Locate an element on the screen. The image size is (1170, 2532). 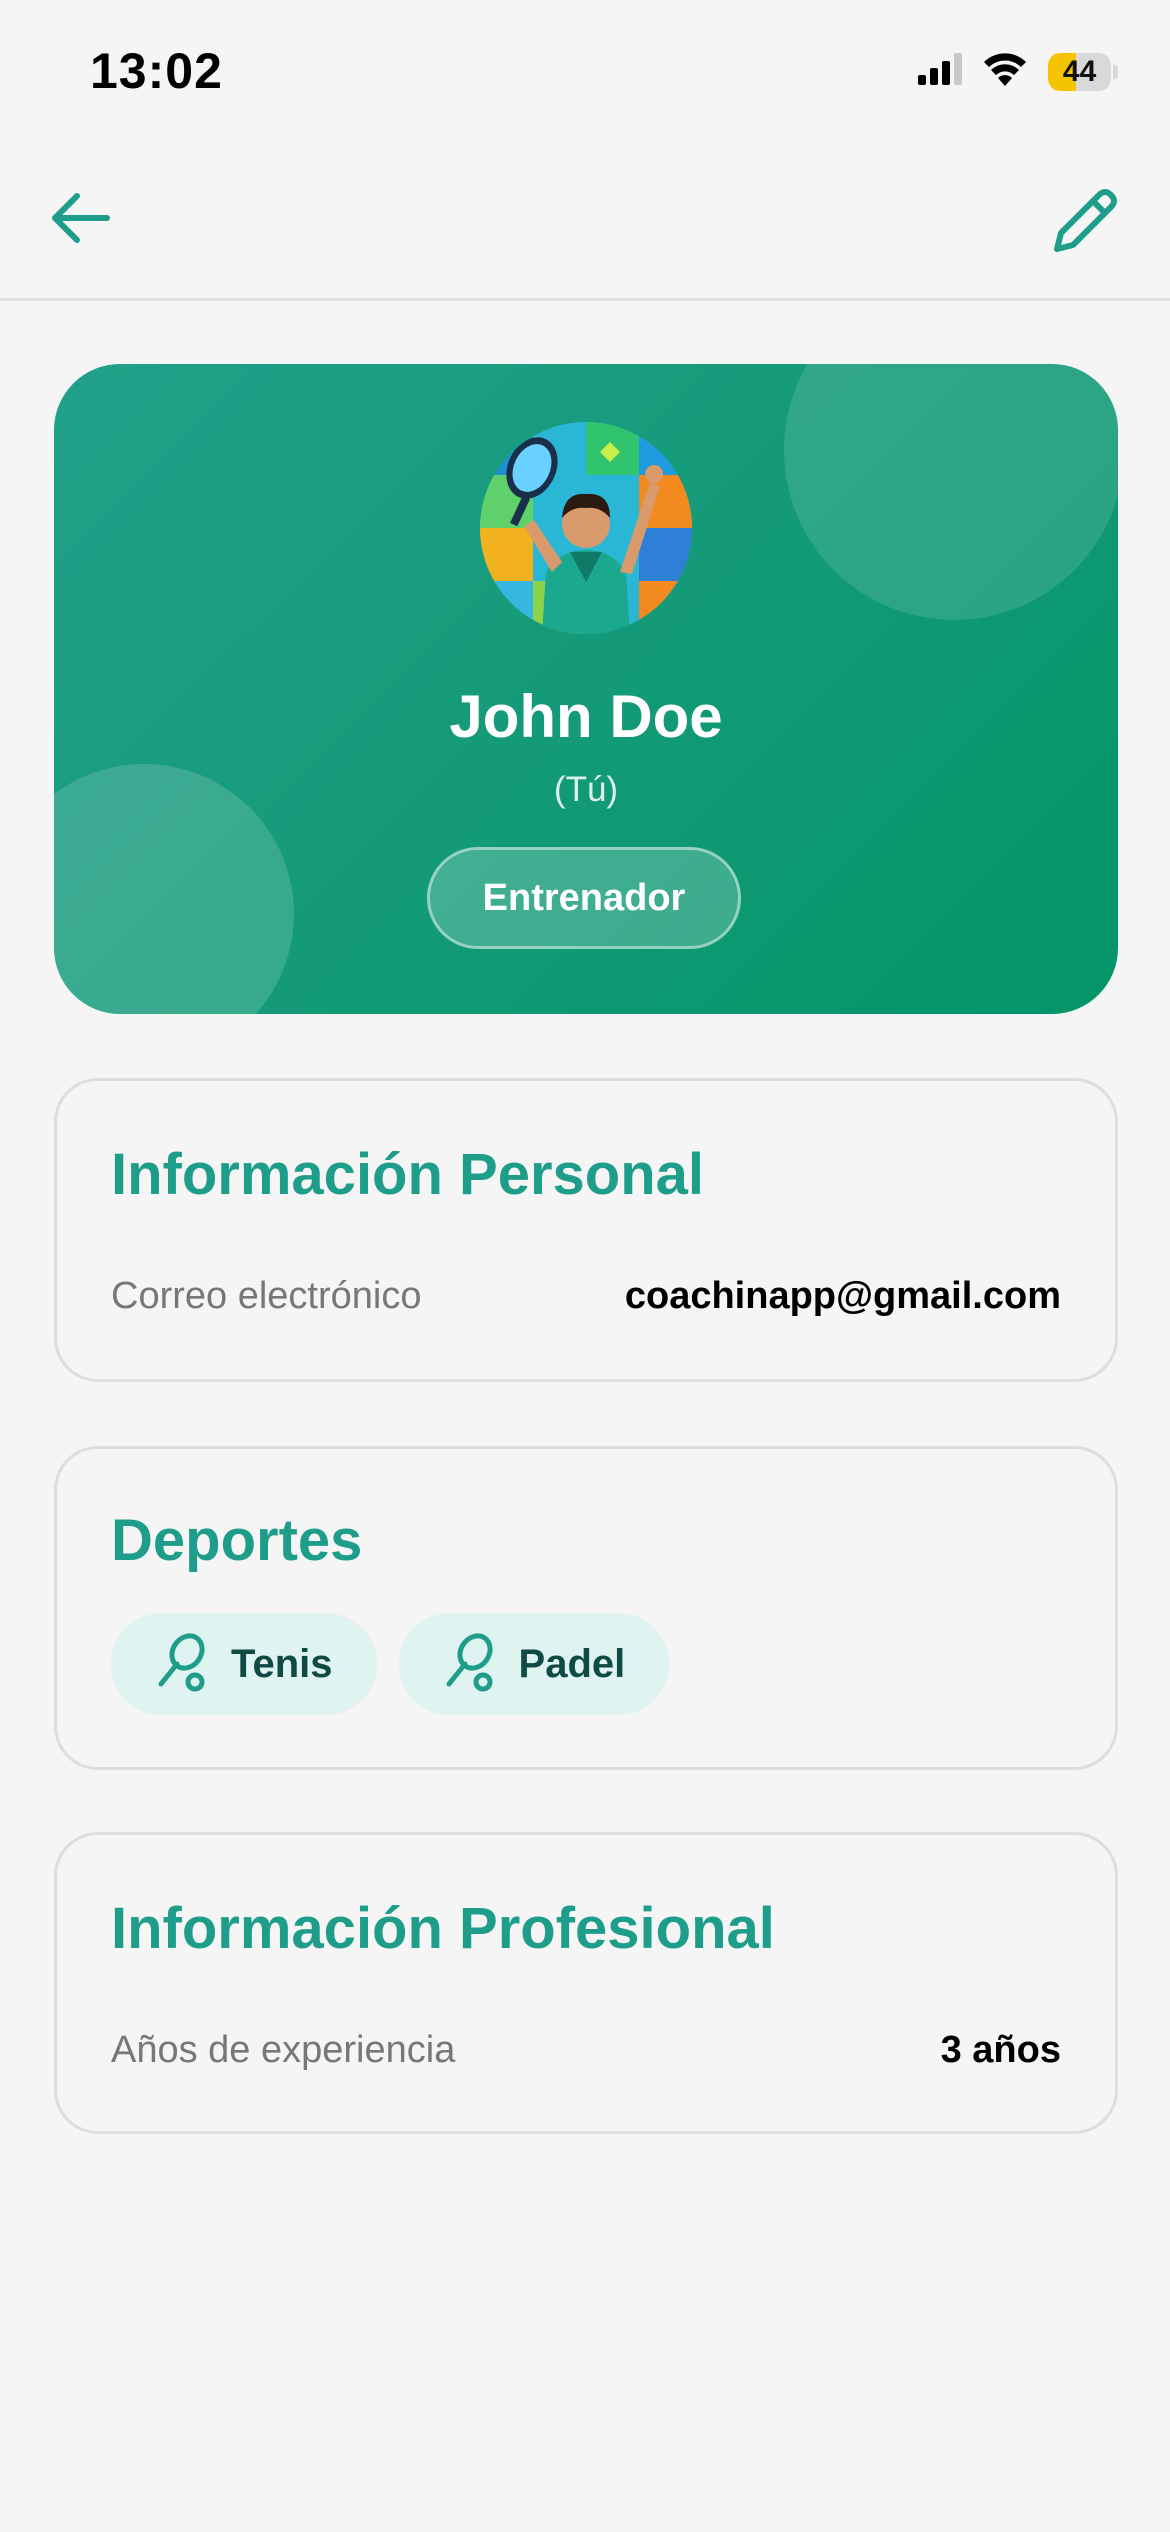
padel-player-avatar is located at coordinates (586, 528).